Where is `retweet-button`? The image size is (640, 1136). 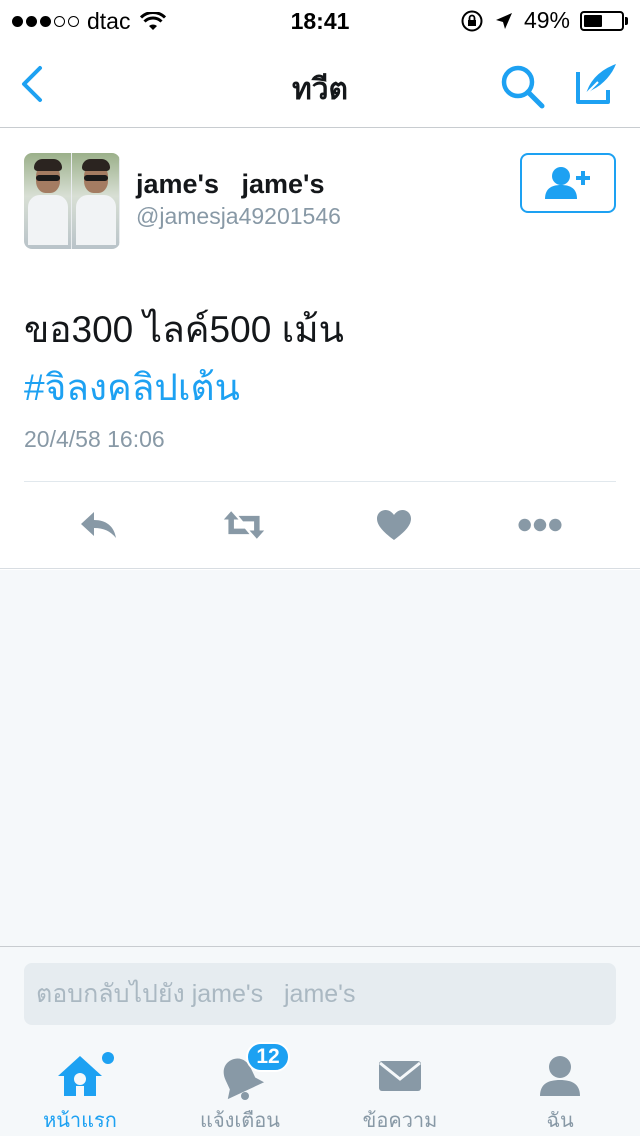
retweet-button is located at coordinates (244, 525).